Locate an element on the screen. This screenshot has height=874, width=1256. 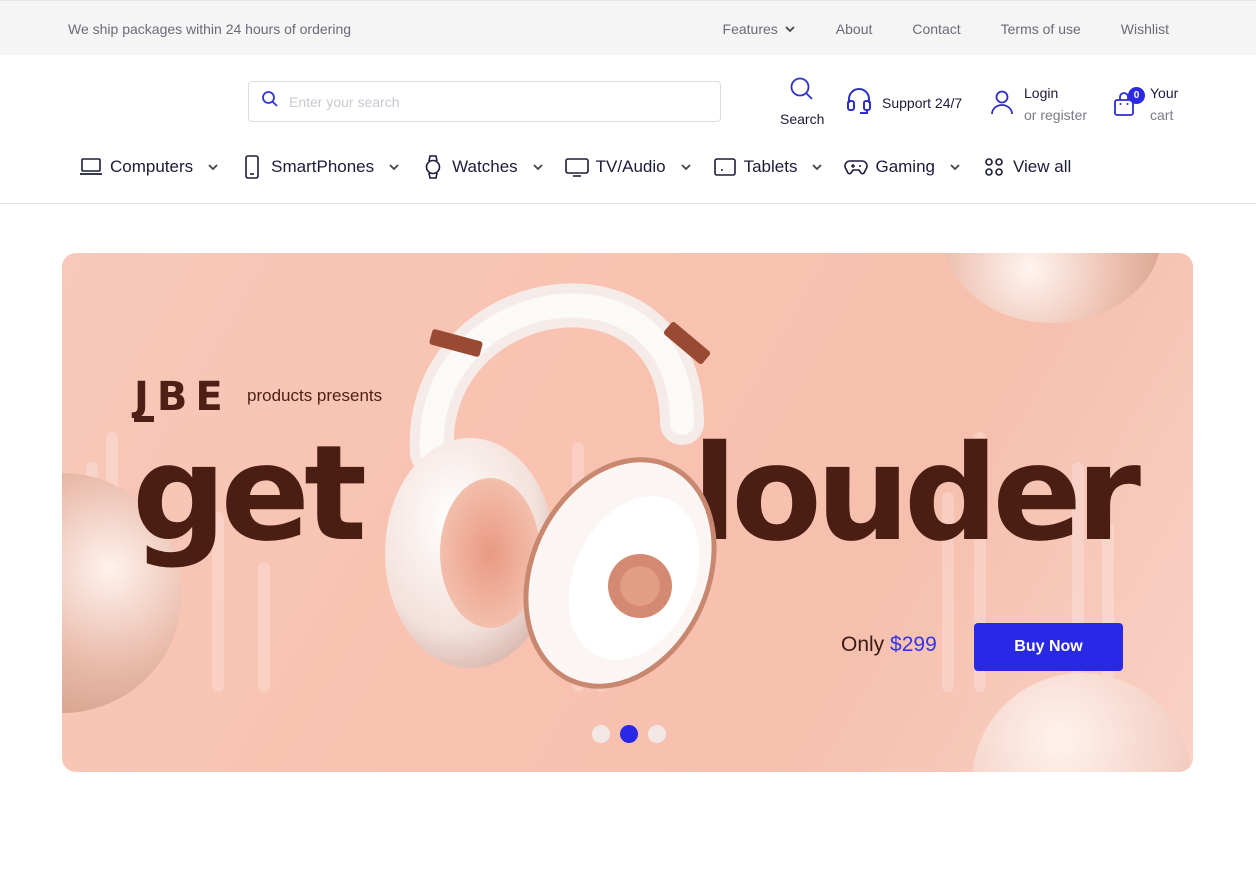
category-watches: Watches is located at coordinates (482, 167).